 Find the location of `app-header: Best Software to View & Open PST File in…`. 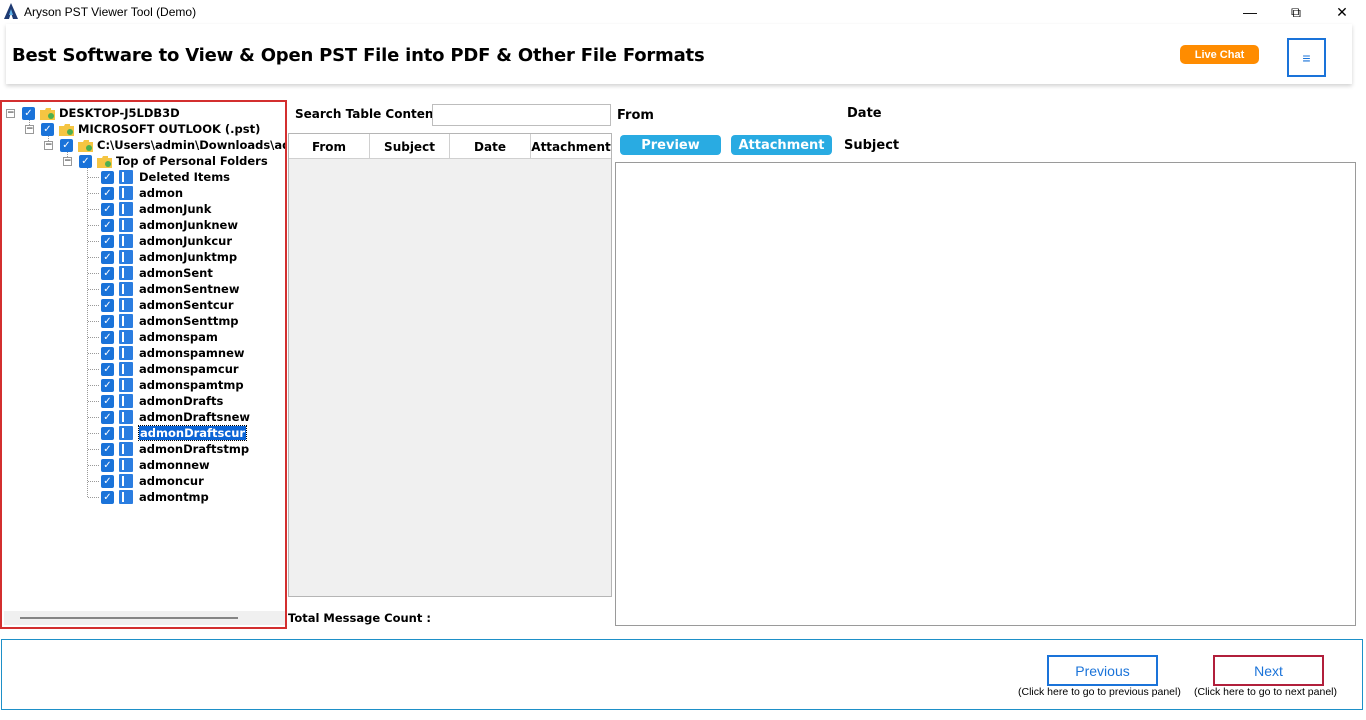

app-header: Best Software to View & Open PST File in… is located at coordinates (679, 54).